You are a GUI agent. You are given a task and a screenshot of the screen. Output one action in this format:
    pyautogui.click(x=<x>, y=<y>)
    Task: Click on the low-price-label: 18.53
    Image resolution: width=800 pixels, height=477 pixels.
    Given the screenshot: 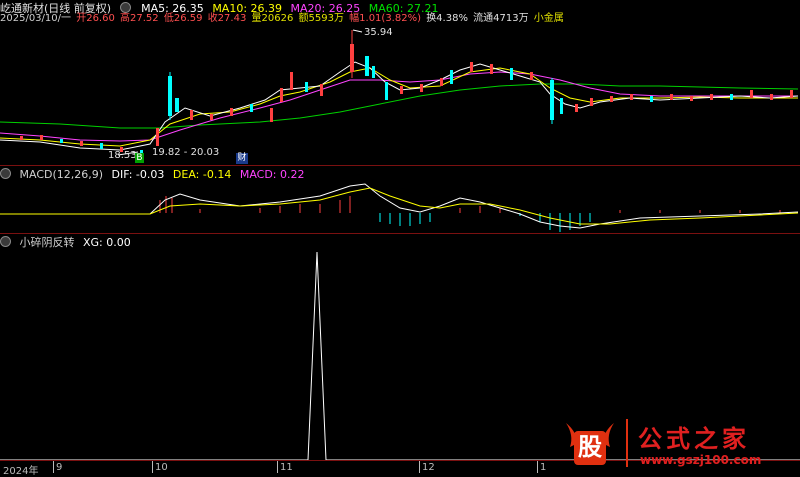 What is the action you would take?
    pyautogui.click(x=122, y=155)
    